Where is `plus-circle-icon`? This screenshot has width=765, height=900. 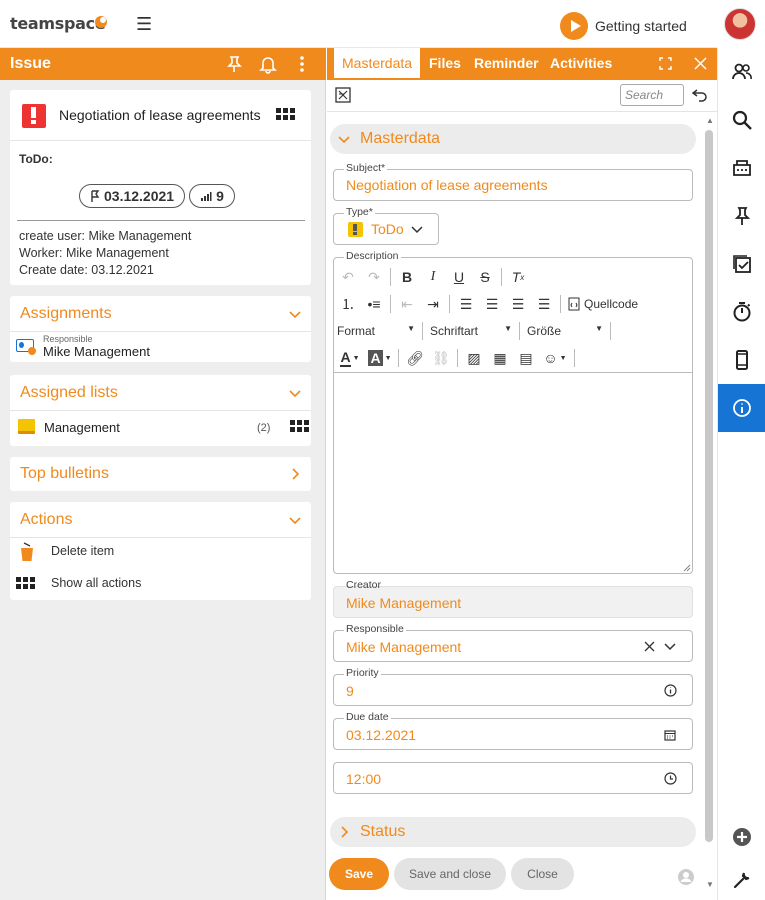 plus-circle-icon is located at coordinates (742, 837).